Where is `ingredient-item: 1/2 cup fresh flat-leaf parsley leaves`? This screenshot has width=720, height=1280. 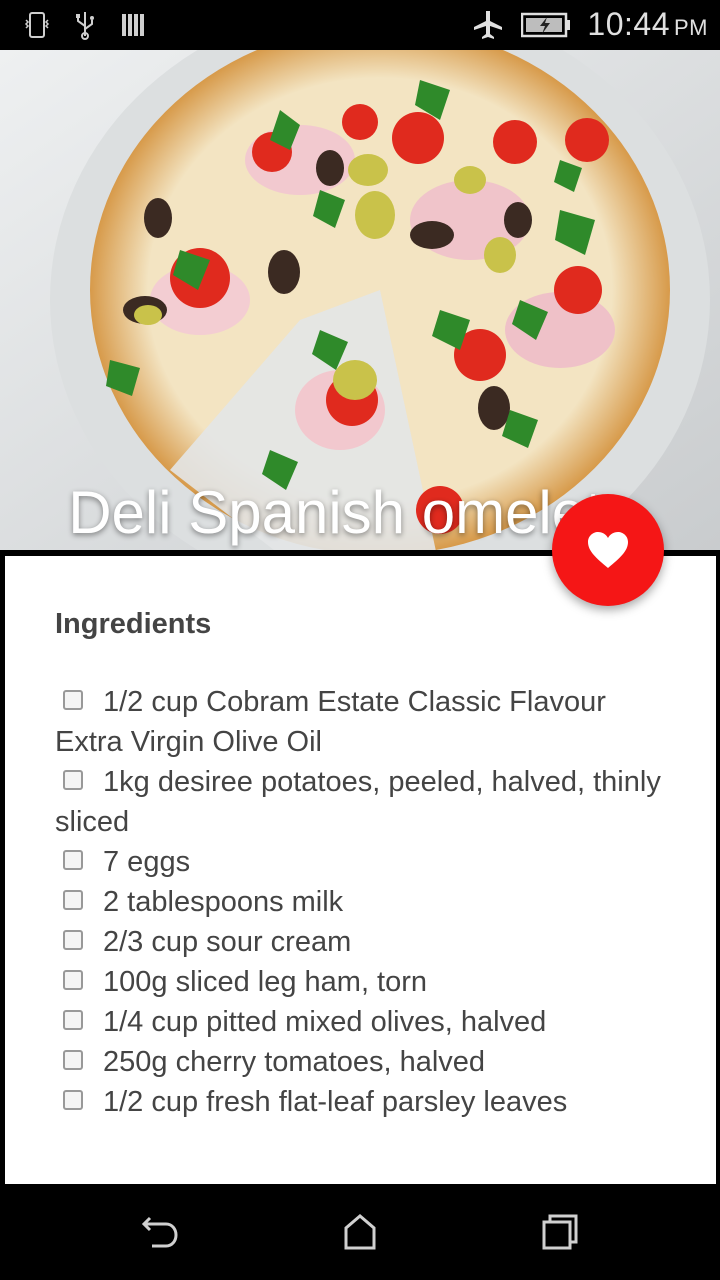 ingredient-item: 1/2 cup fresh flat-leaf parsley leaves is located at coordinates (365, 1102).